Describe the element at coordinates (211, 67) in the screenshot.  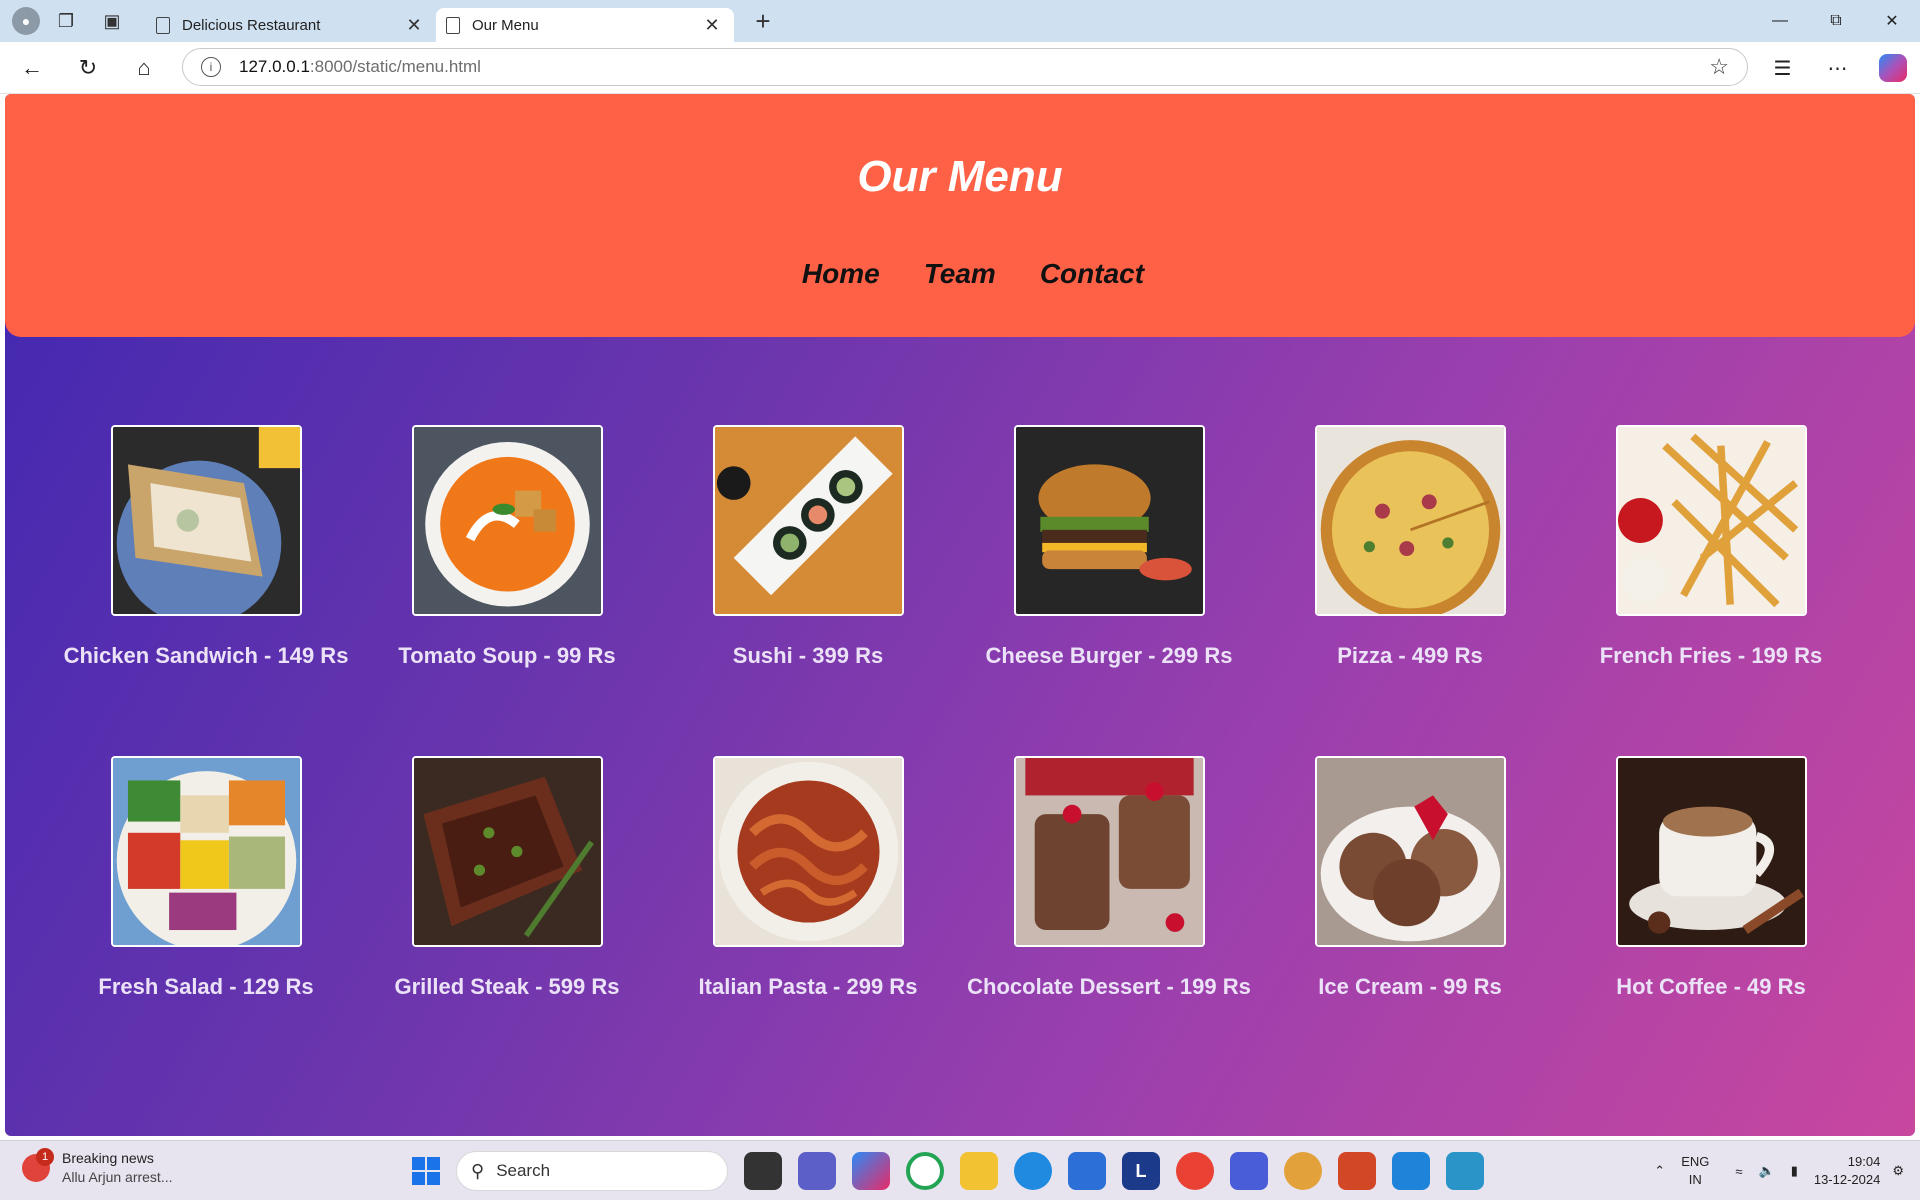
I see `site-info-icon: i` at that location.